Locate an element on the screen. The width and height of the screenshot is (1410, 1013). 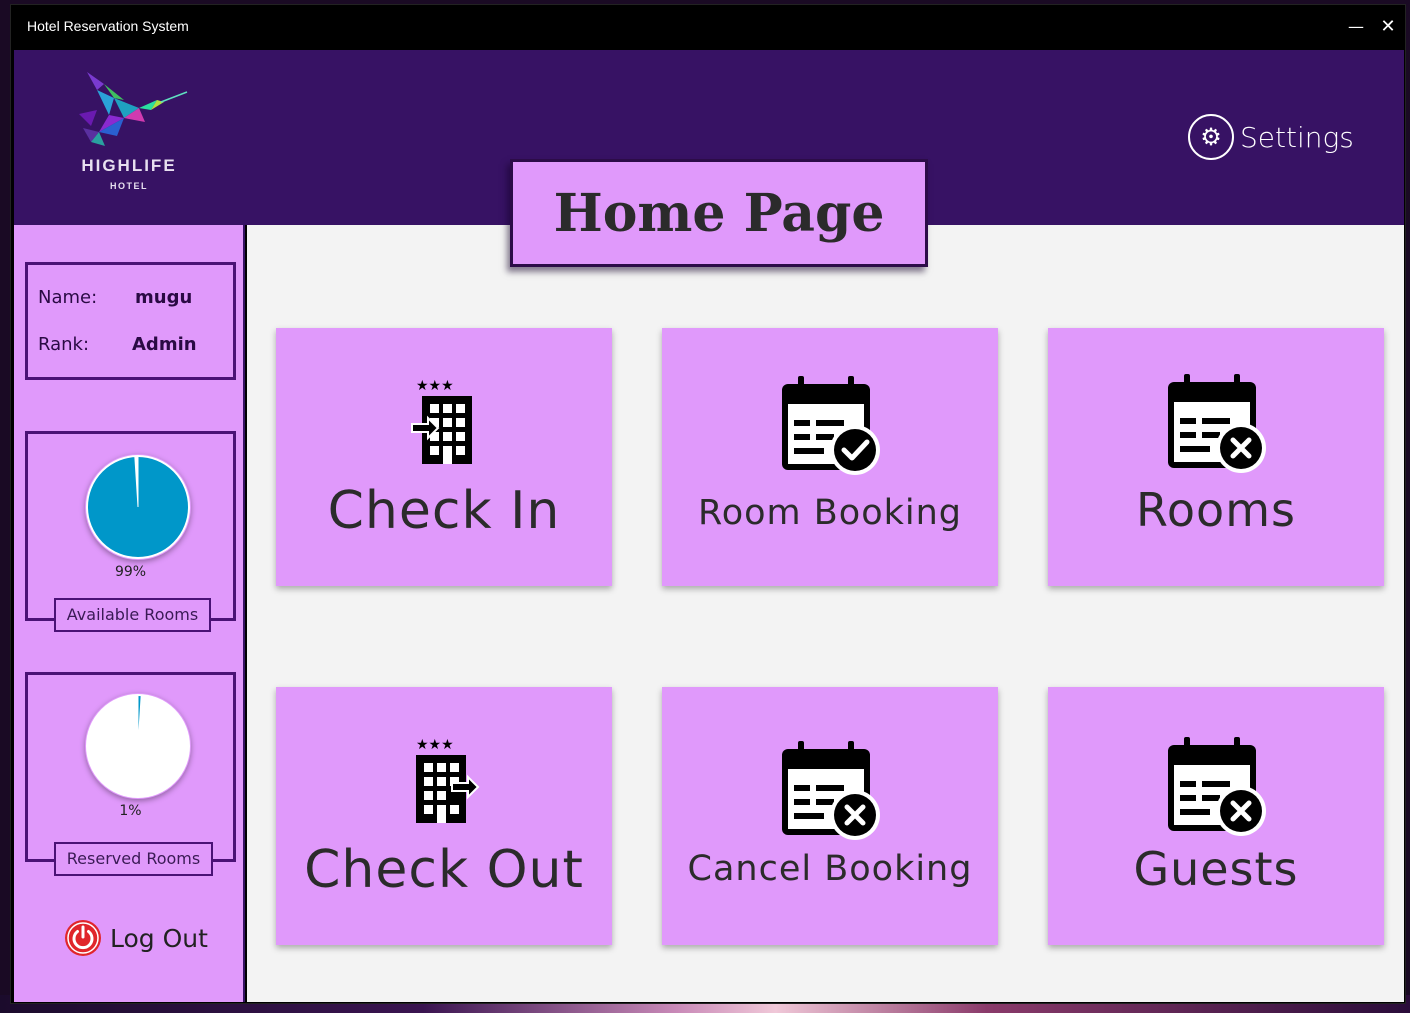
power-icon is located at coordinates (83, 938).